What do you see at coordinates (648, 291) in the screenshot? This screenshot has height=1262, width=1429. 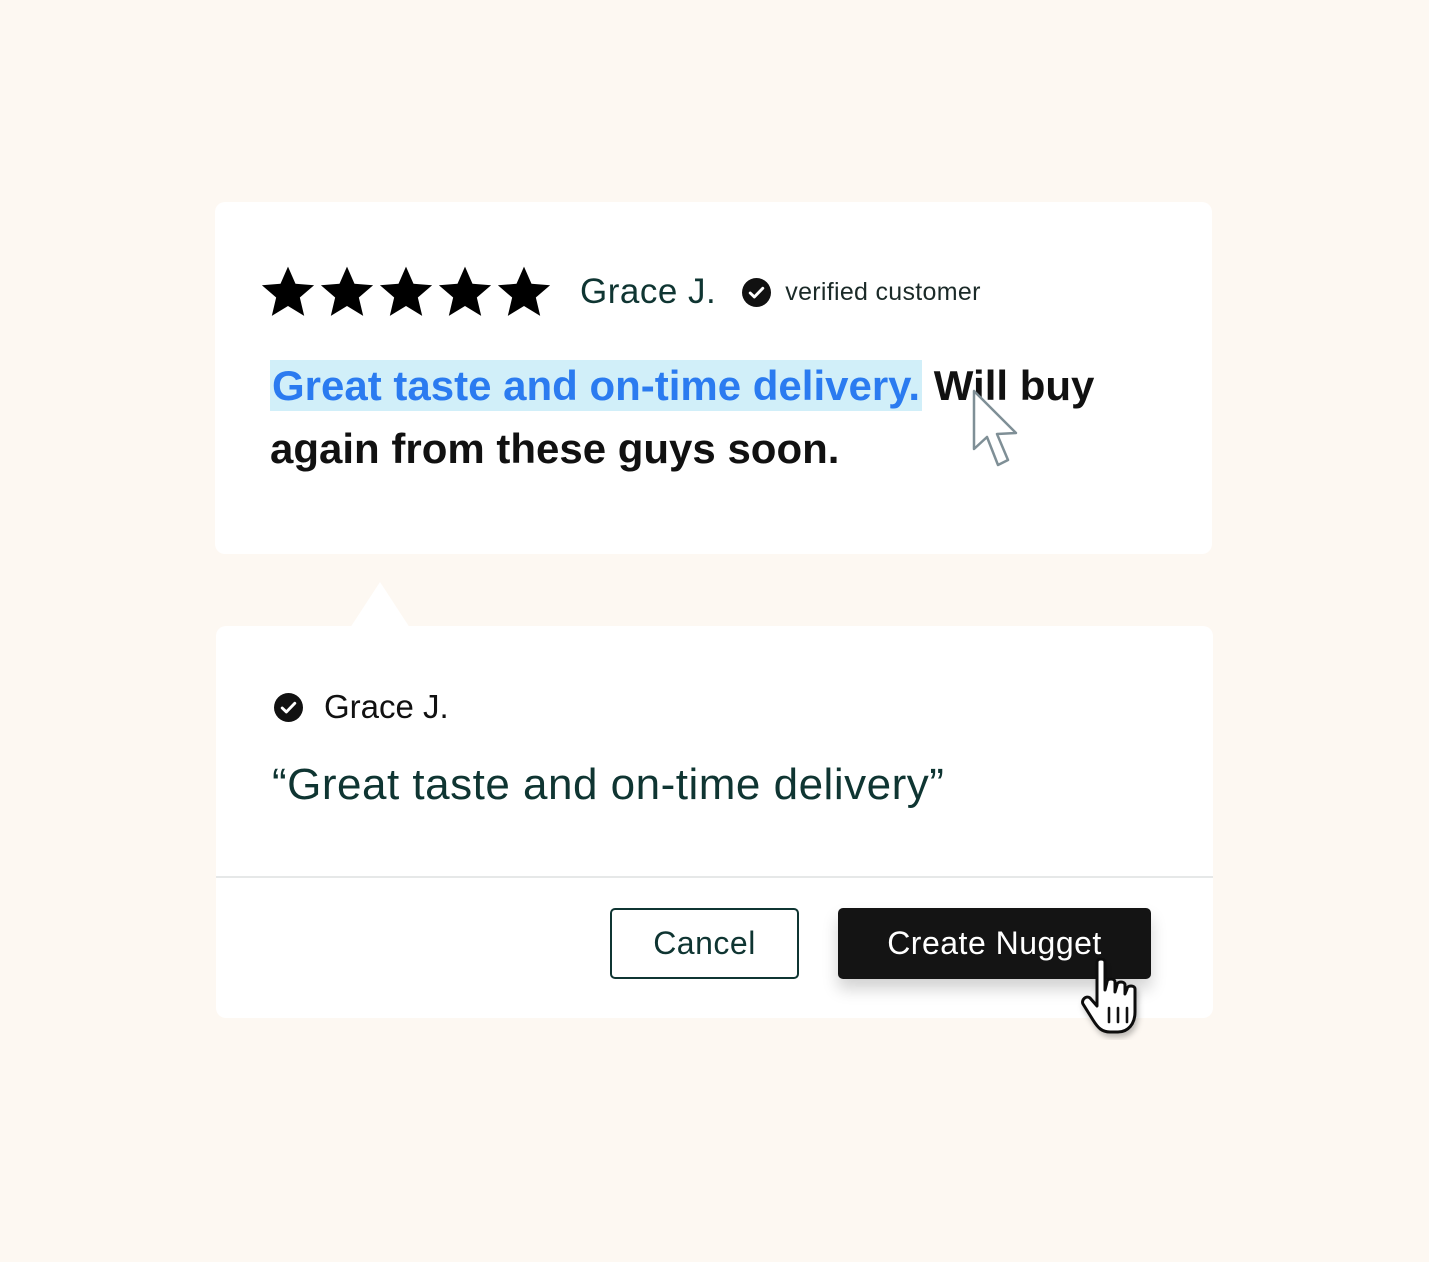 I see `reviewer-name: Grace J.` at bounding box center [648, 291].